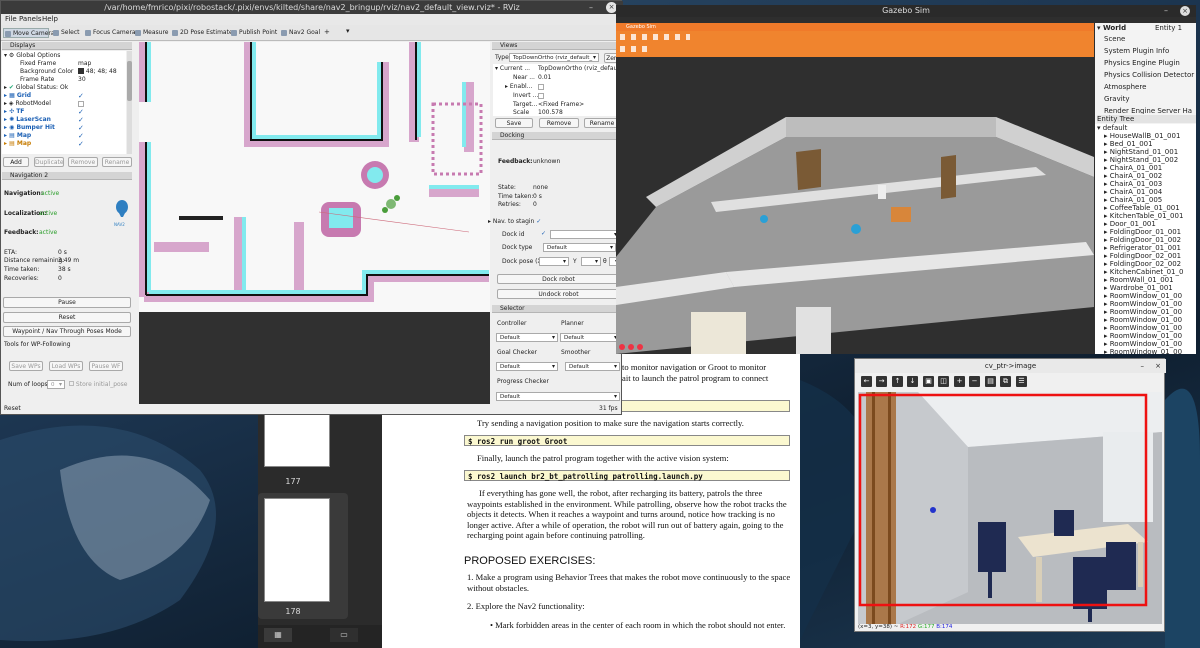 This screenshot has height=648, width=1200. I want to click on controller-combo: Default, so click(527, 337).